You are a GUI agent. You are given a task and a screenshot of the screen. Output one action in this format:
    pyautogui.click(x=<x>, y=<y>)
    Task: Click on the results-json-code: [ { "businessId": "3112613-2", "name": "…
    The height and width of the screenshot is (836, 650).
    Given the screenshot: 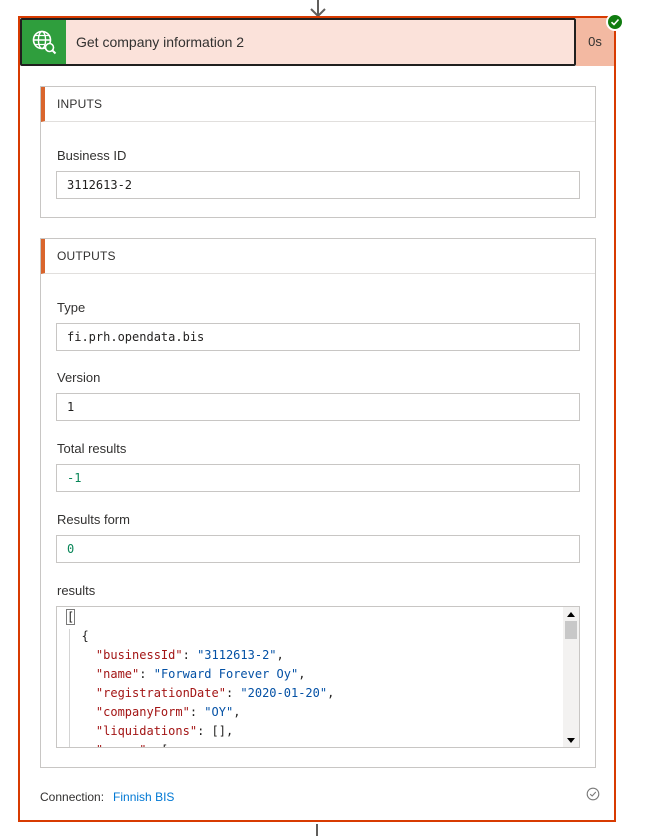 What is the action you would take?
    pyautogui.click(x=310, y=677)
    